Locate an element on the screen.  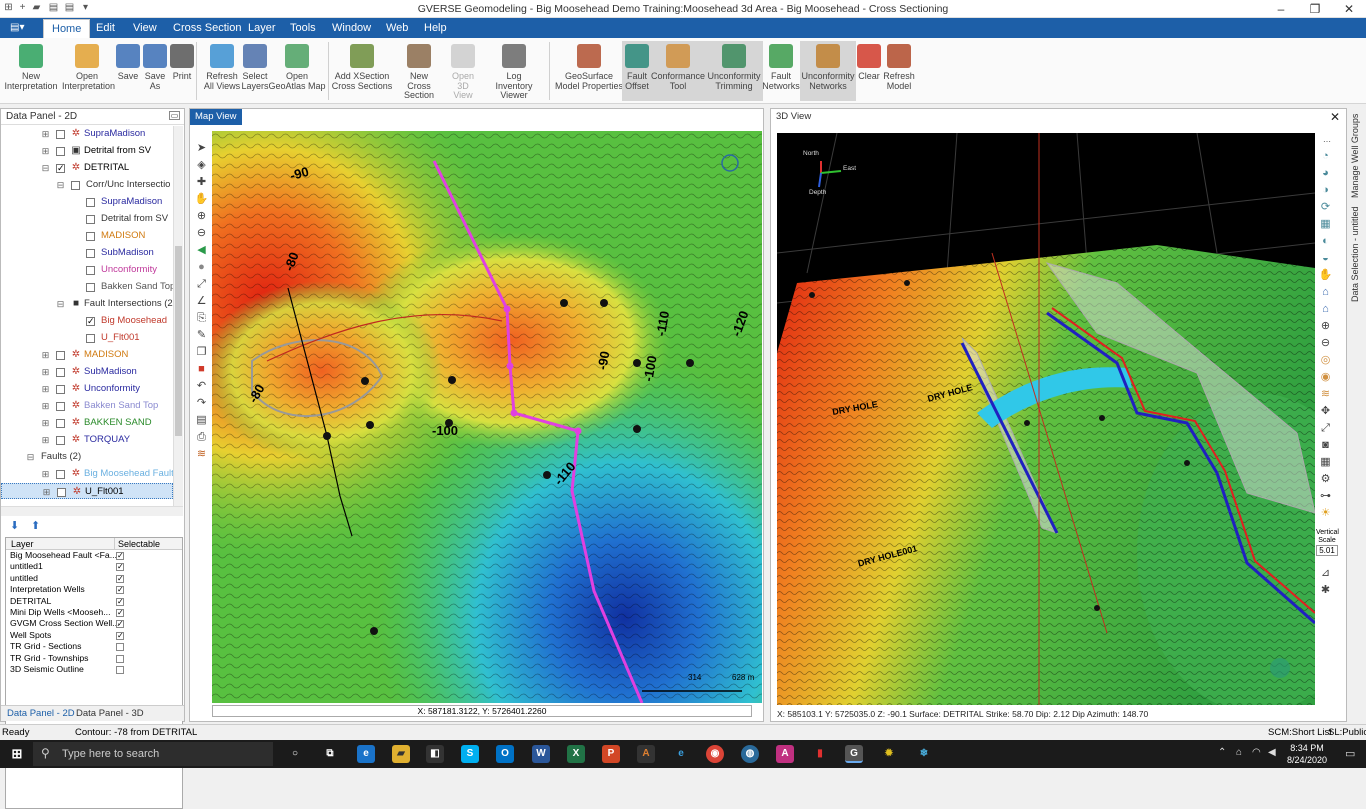
tab-data-selection: Data Selection - untitled is located at coordinates (1357, 254).